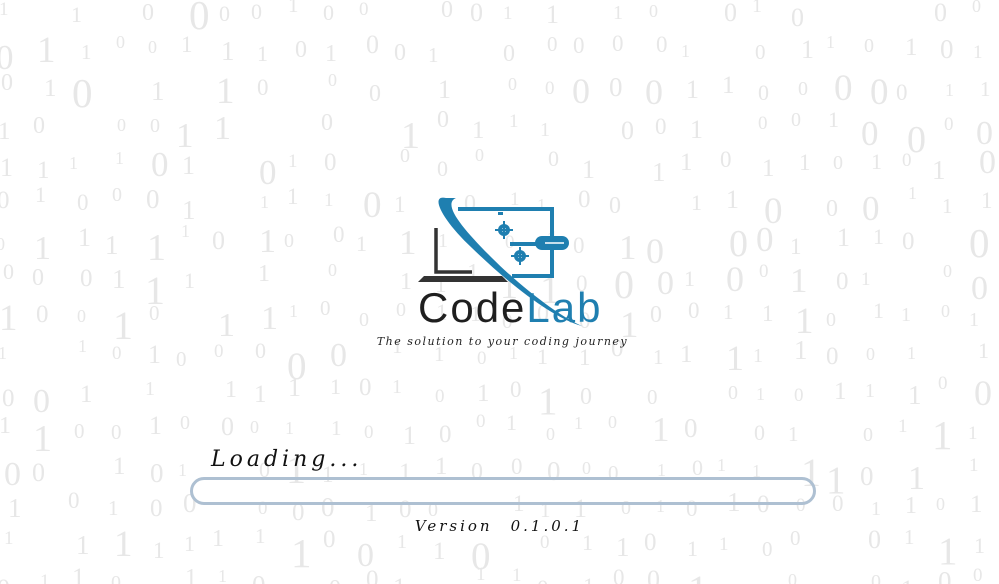 The width and height of the screenshot is (999, 584). I want to click on logo-wordmark: CodeLab, so click(510, 308).